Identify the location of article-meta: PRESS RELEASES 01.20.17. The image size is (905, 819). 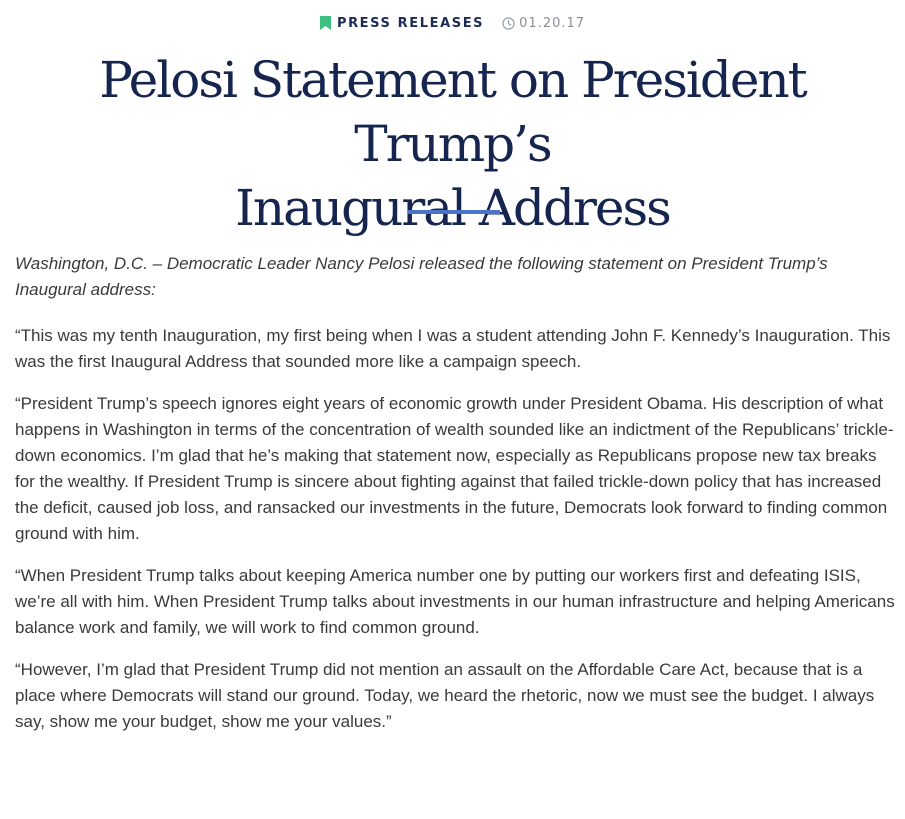
(452, 23).